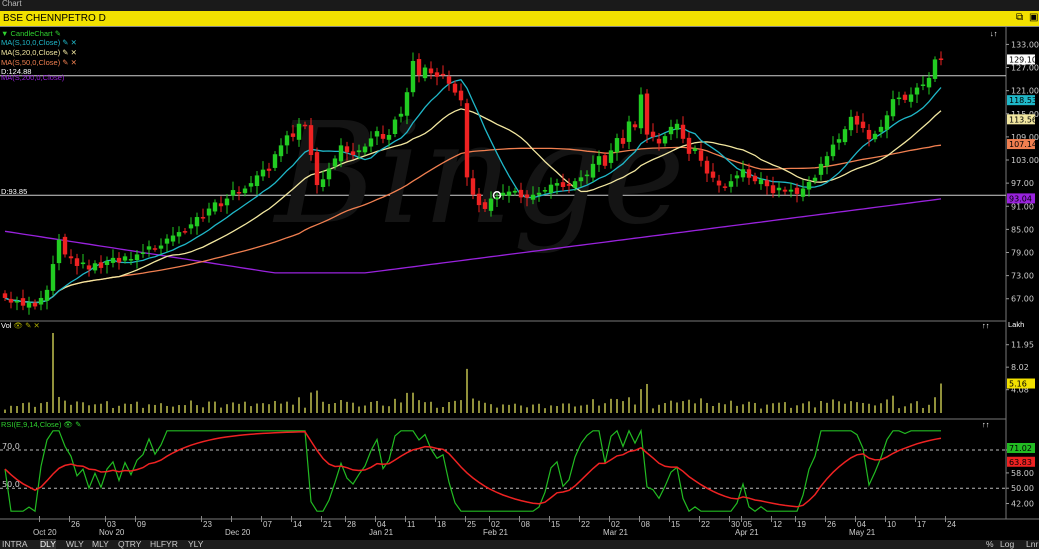 Image resolution: width=1039 pixels, height=549 pixels. What do you see at coordinates (986, 424) in the screenshot?
I see `panel-resize-icon: ↑↑` at bounding box center [986, 424].